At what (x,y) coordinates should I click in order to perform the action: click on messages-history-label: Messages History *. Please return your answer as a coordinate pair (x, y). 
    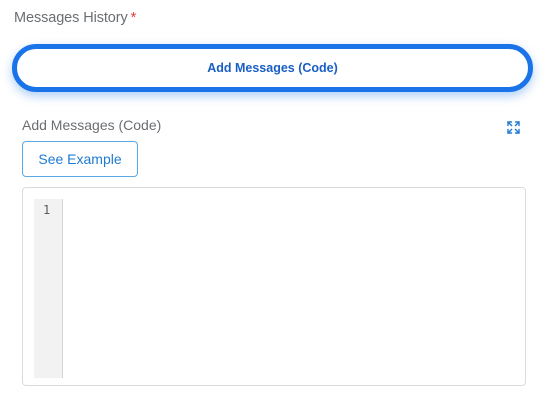
    Looking at the image, I should click on (75, 18).